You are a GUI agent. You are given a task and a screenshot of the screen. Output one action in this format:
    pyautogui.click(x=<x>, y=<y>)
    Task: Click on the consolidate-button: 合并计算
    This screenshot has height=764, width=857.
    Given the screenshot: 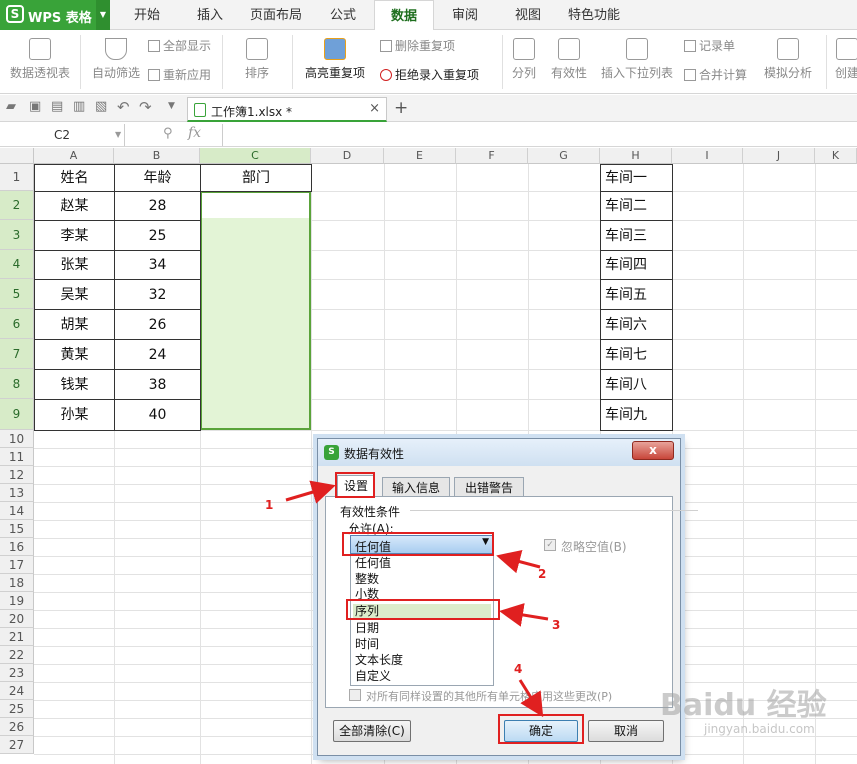 What is the action you would take?
    pyautogui.click(x=715, y=74)
    